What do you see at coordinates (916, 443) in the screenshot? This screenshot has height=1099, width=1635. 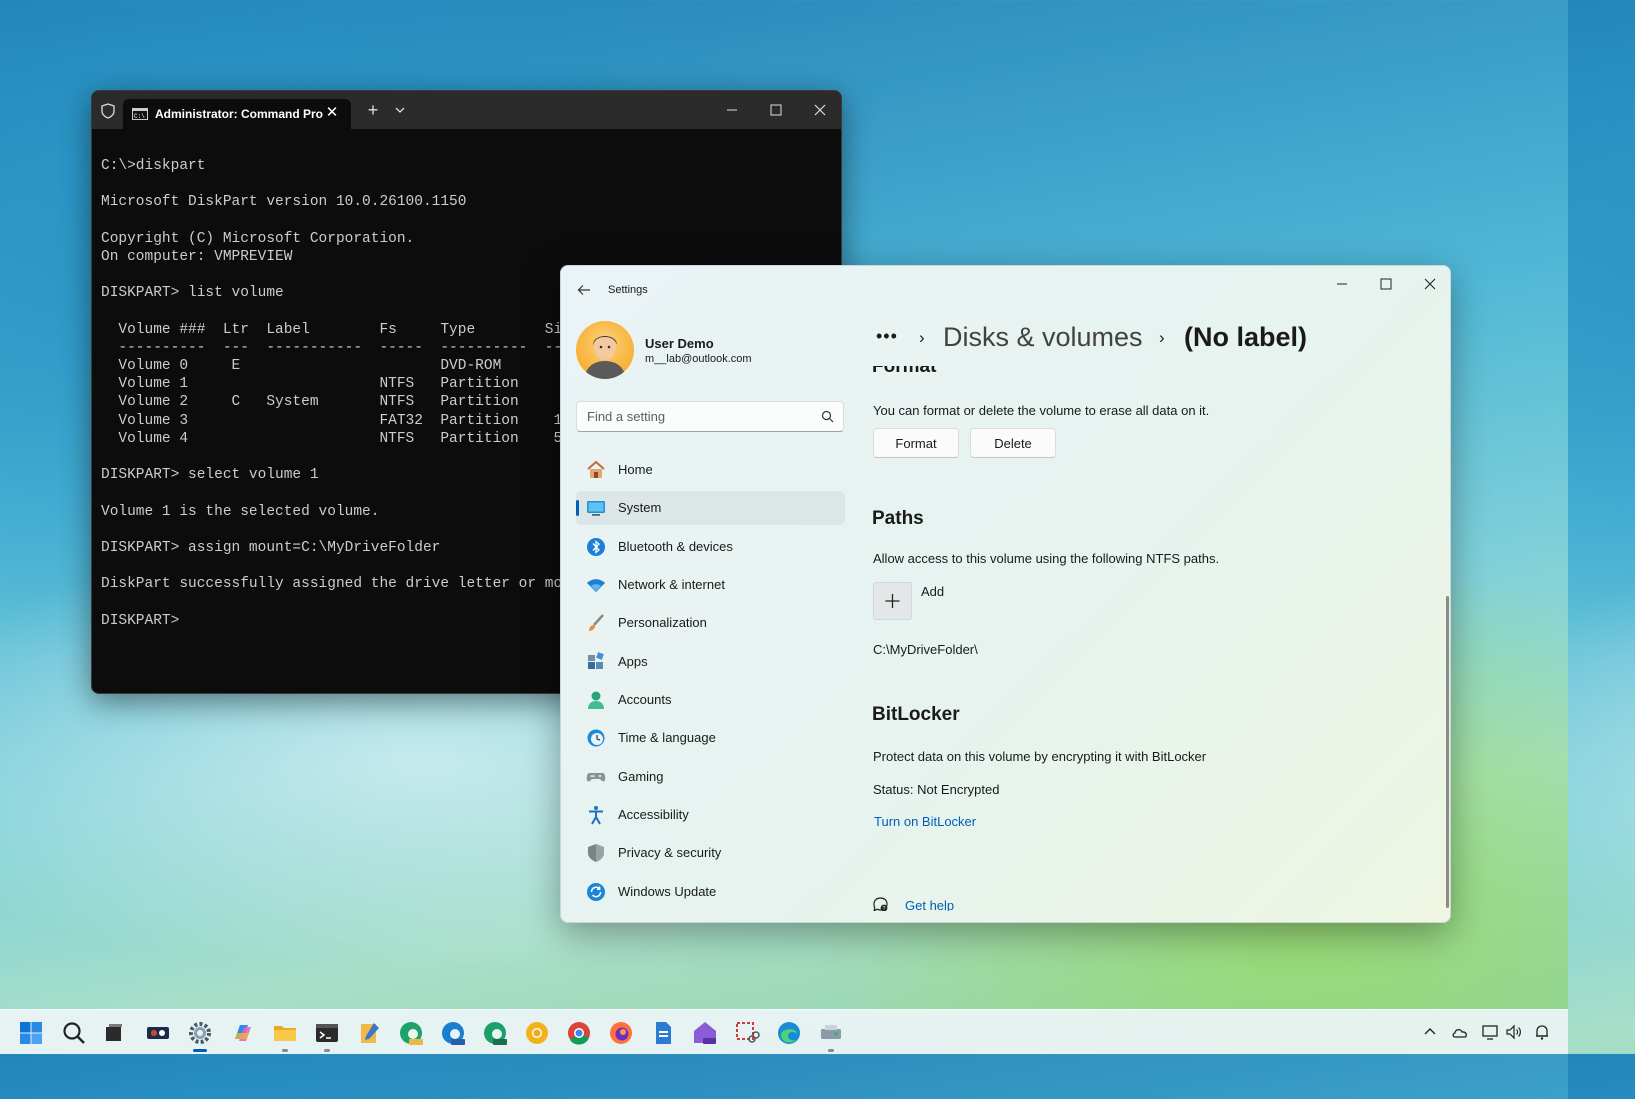 I see `format-button: Format` at bounding box center [916, 443].